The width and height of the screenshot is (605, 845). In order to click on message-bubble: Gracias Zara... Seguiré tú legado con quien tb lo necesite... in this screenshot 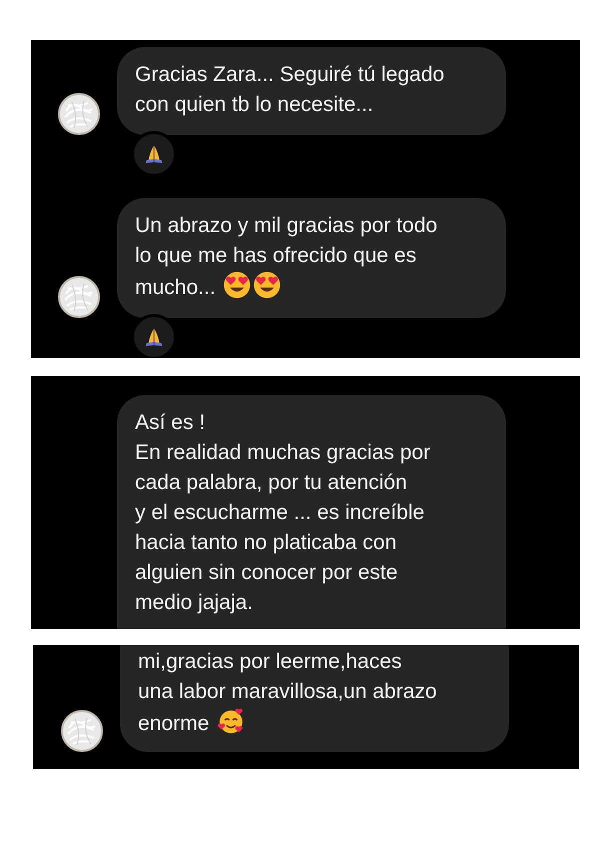, I will do `click(311, 91)`.